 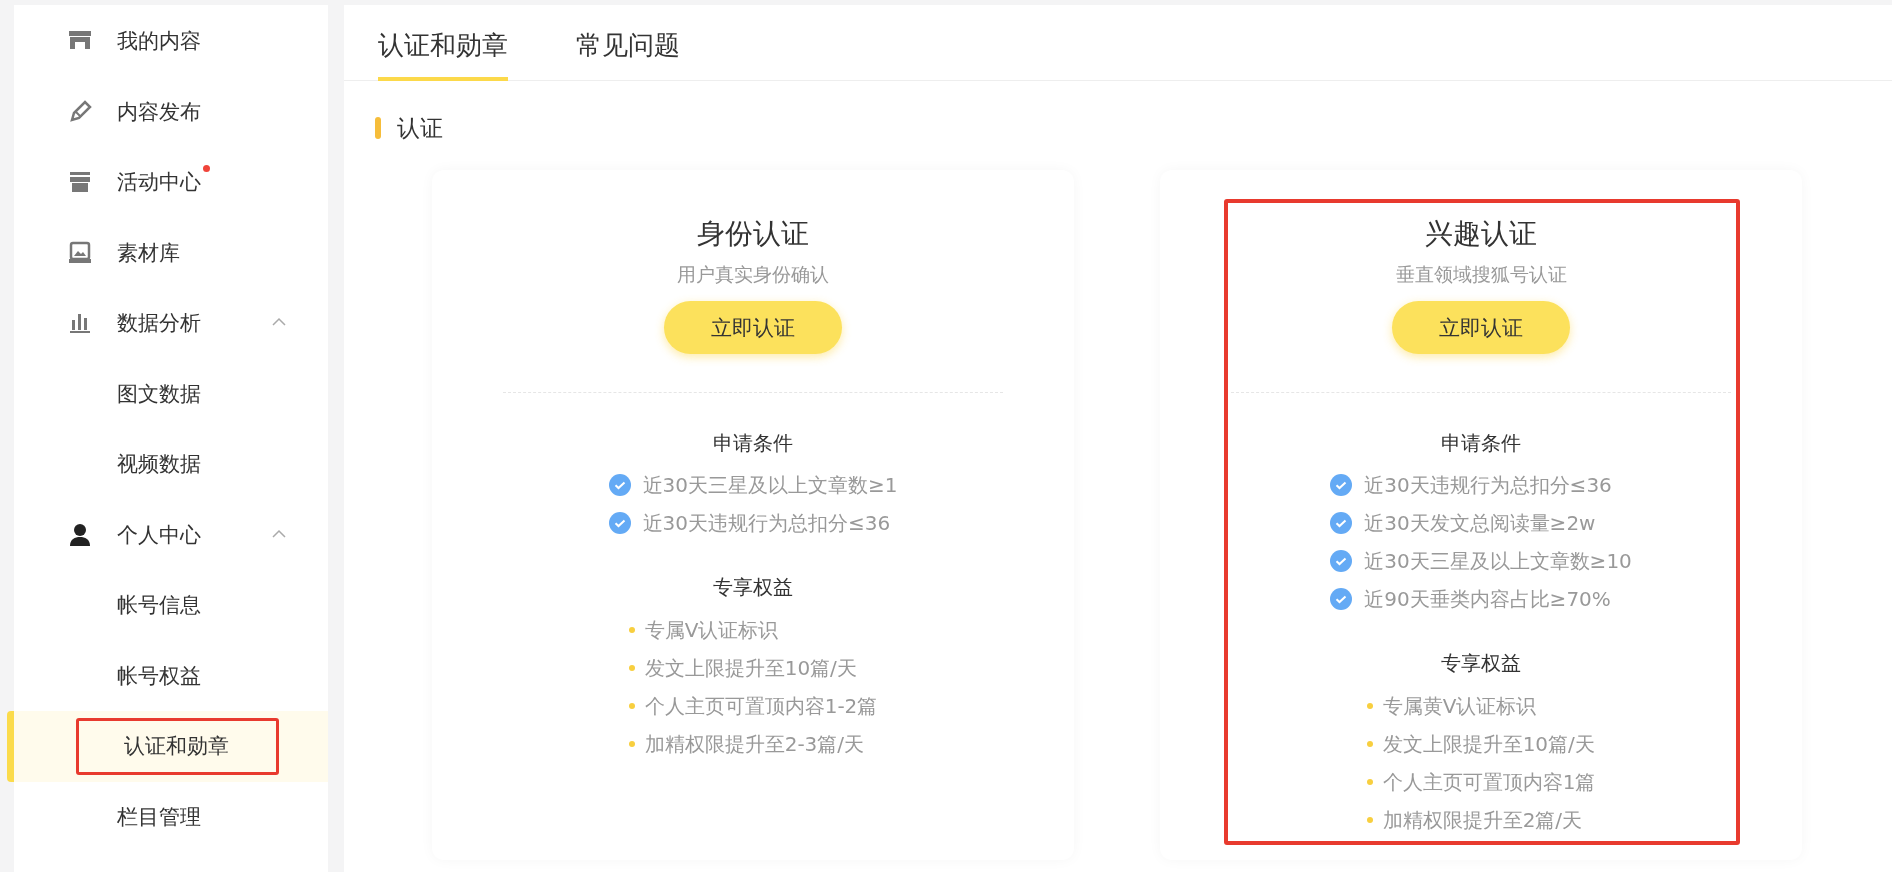 What do you see at coordinates (1498, 561) in the screenshot?
I see `requirement-text: 近30天三星及以上文章数≥10` at bounding box center [1498, 561].